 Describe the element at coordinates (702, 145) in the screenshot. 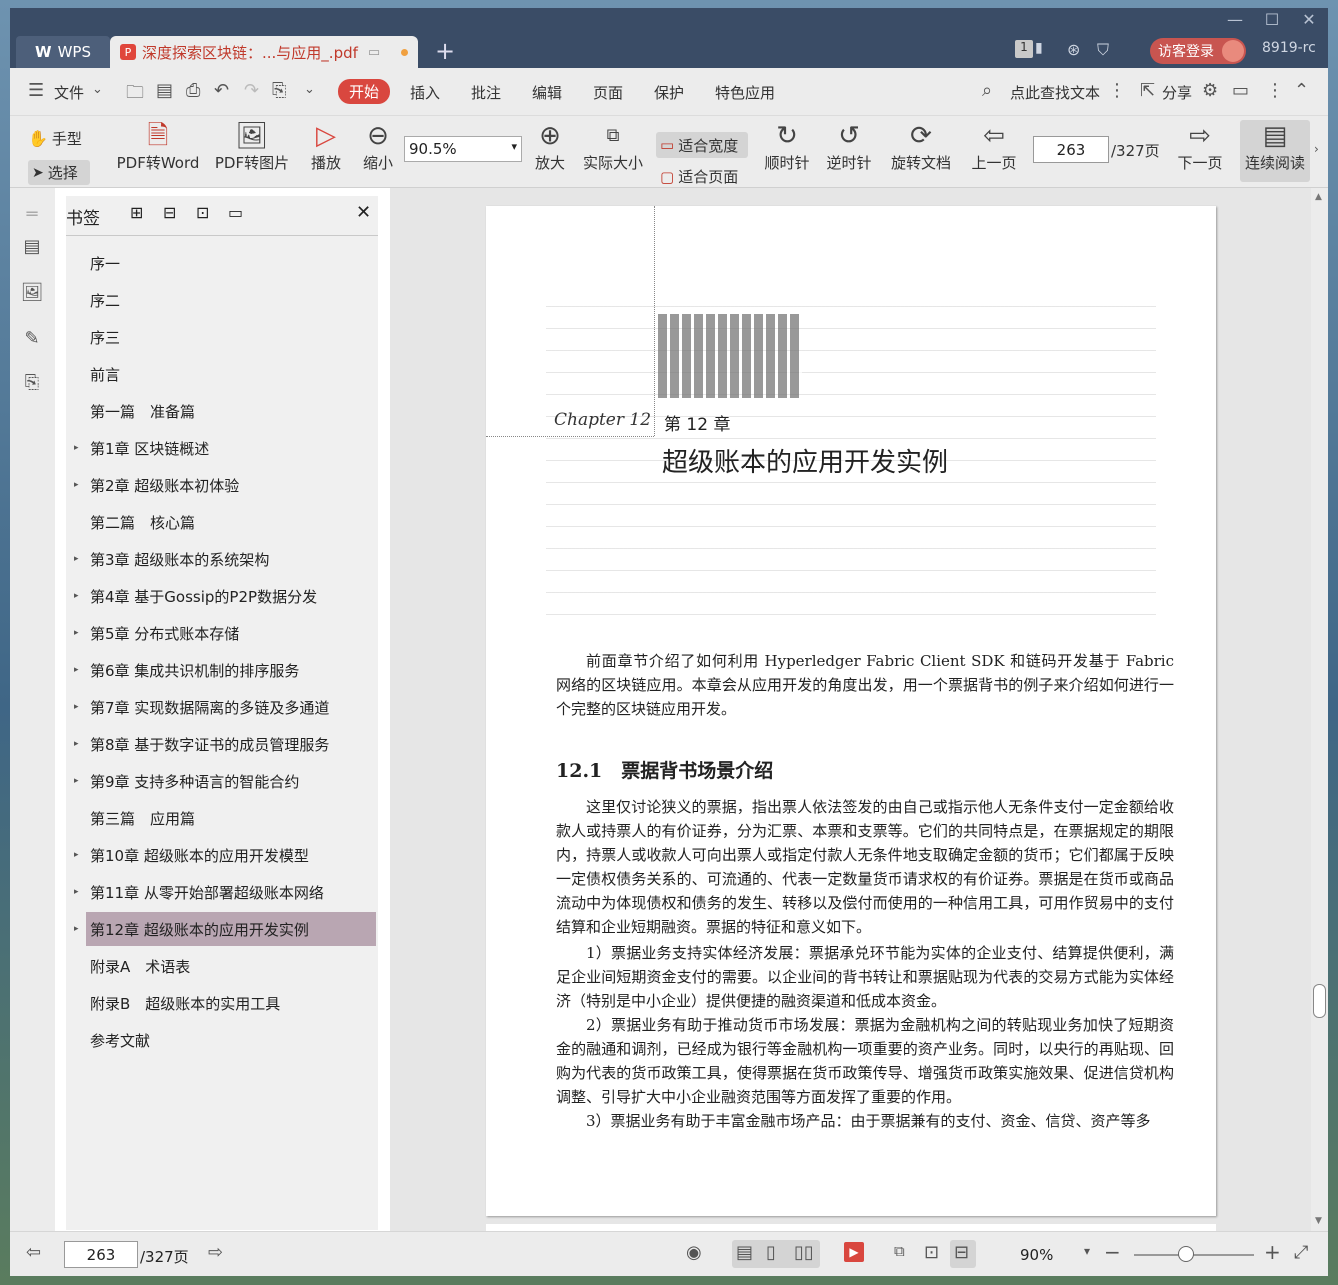

I see `fit-width-button: ▭ 适合宽度` at that location.